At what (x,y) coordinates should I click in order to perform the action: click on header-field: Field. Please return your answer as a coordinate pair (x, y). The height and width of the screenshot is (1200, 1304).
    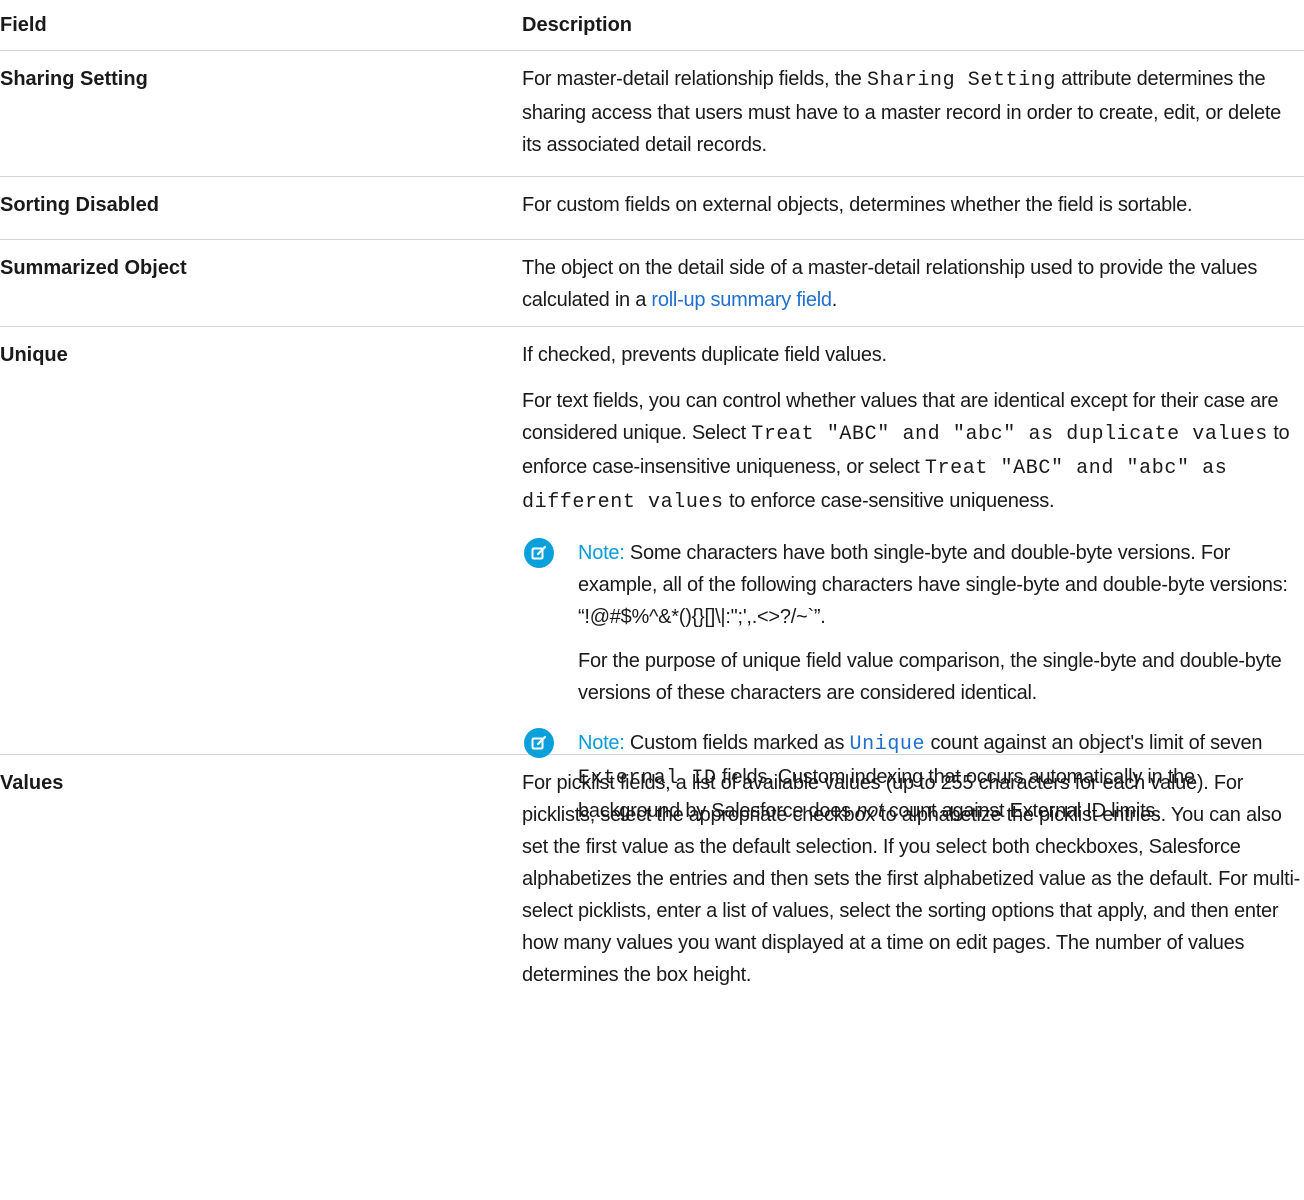
    Looking at the image, I should click on (23, 24).